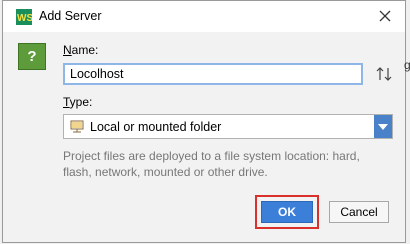 The image size is (410, 244). What do you see at coordinates (85, 50) in the screenshot?
I see `name-label-text: ame:` at bounding box center [85, 50].